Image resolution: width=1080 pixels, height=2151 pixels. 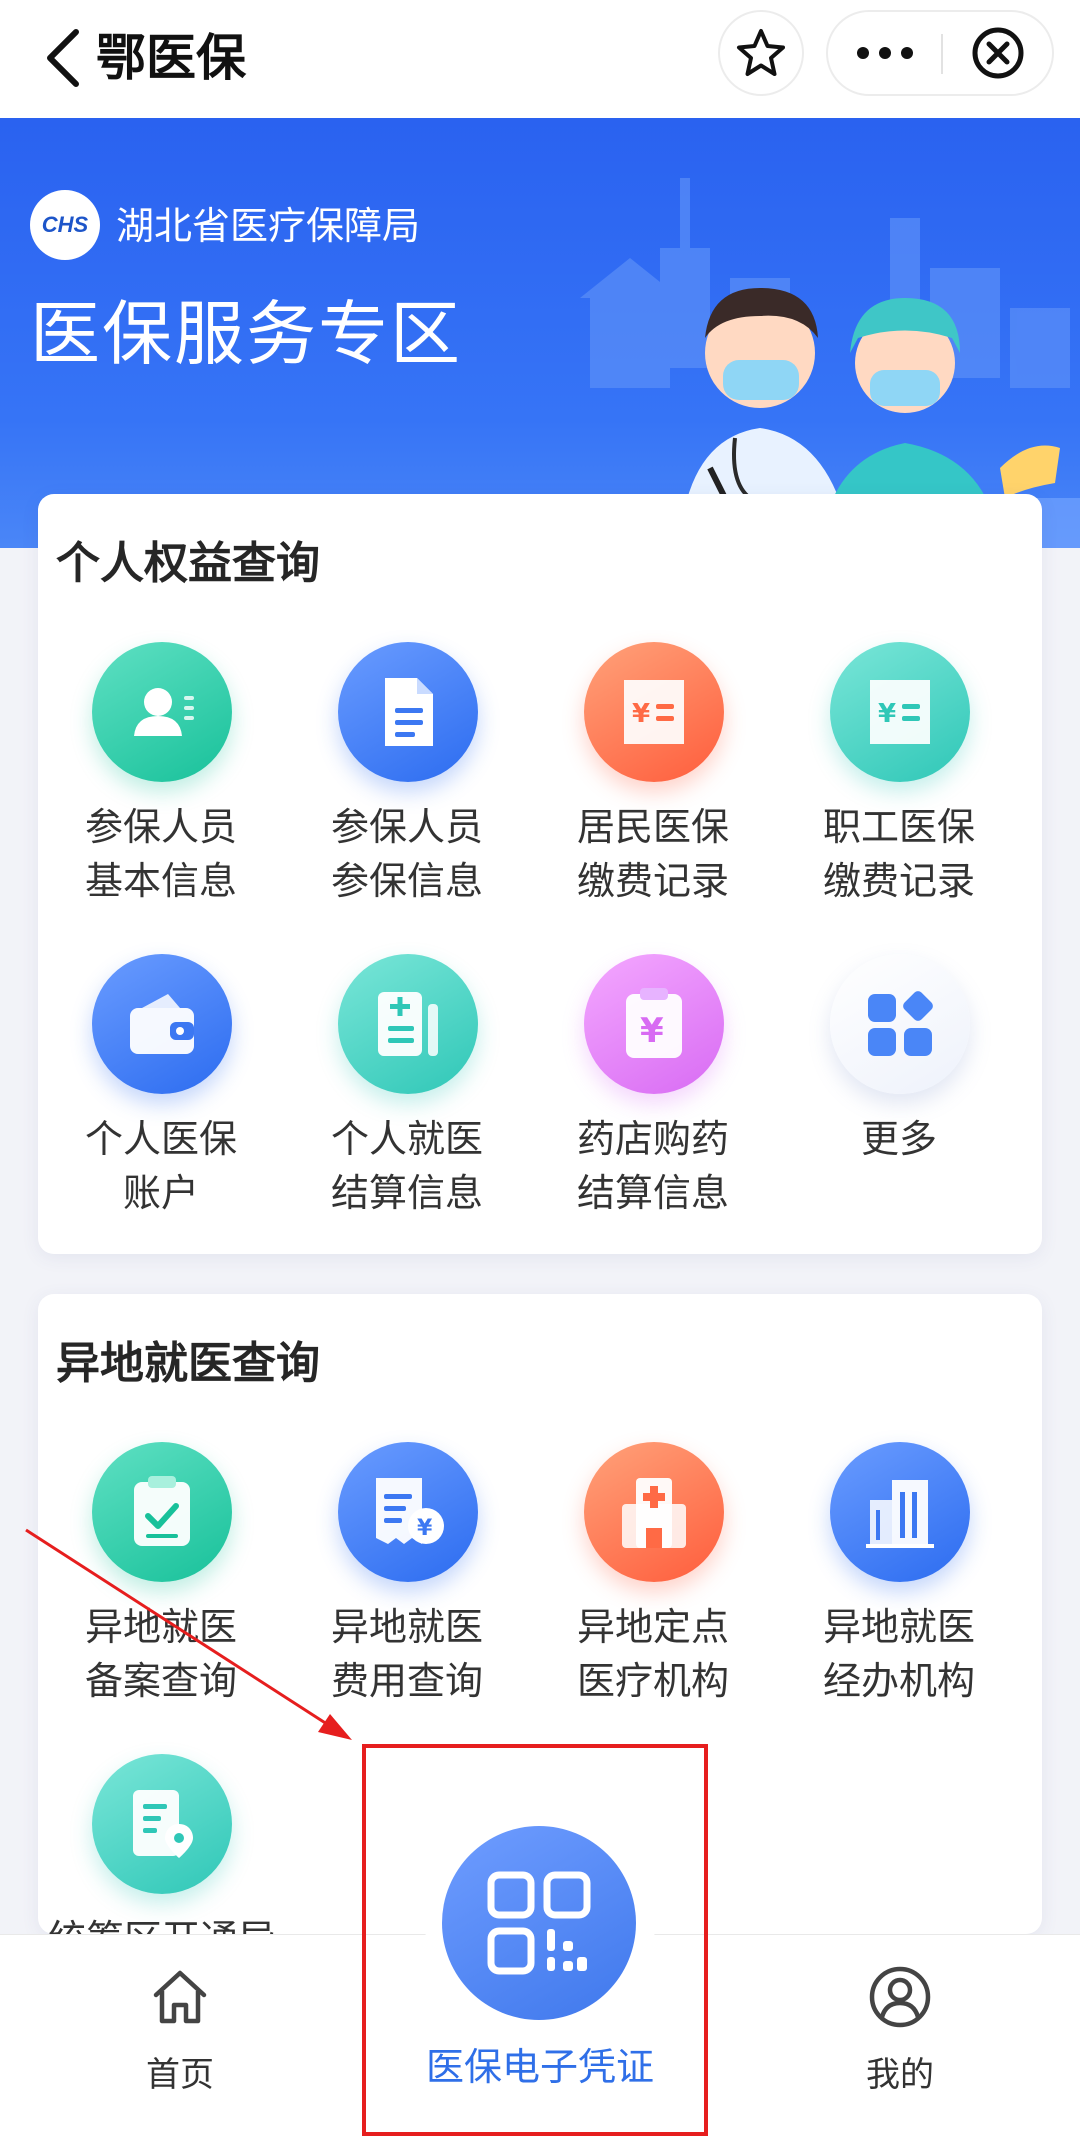 What do you see at coordinates (900, 1997) in the screenshot?
I see `user-circle-icon` at bounding box center [900, 1997].